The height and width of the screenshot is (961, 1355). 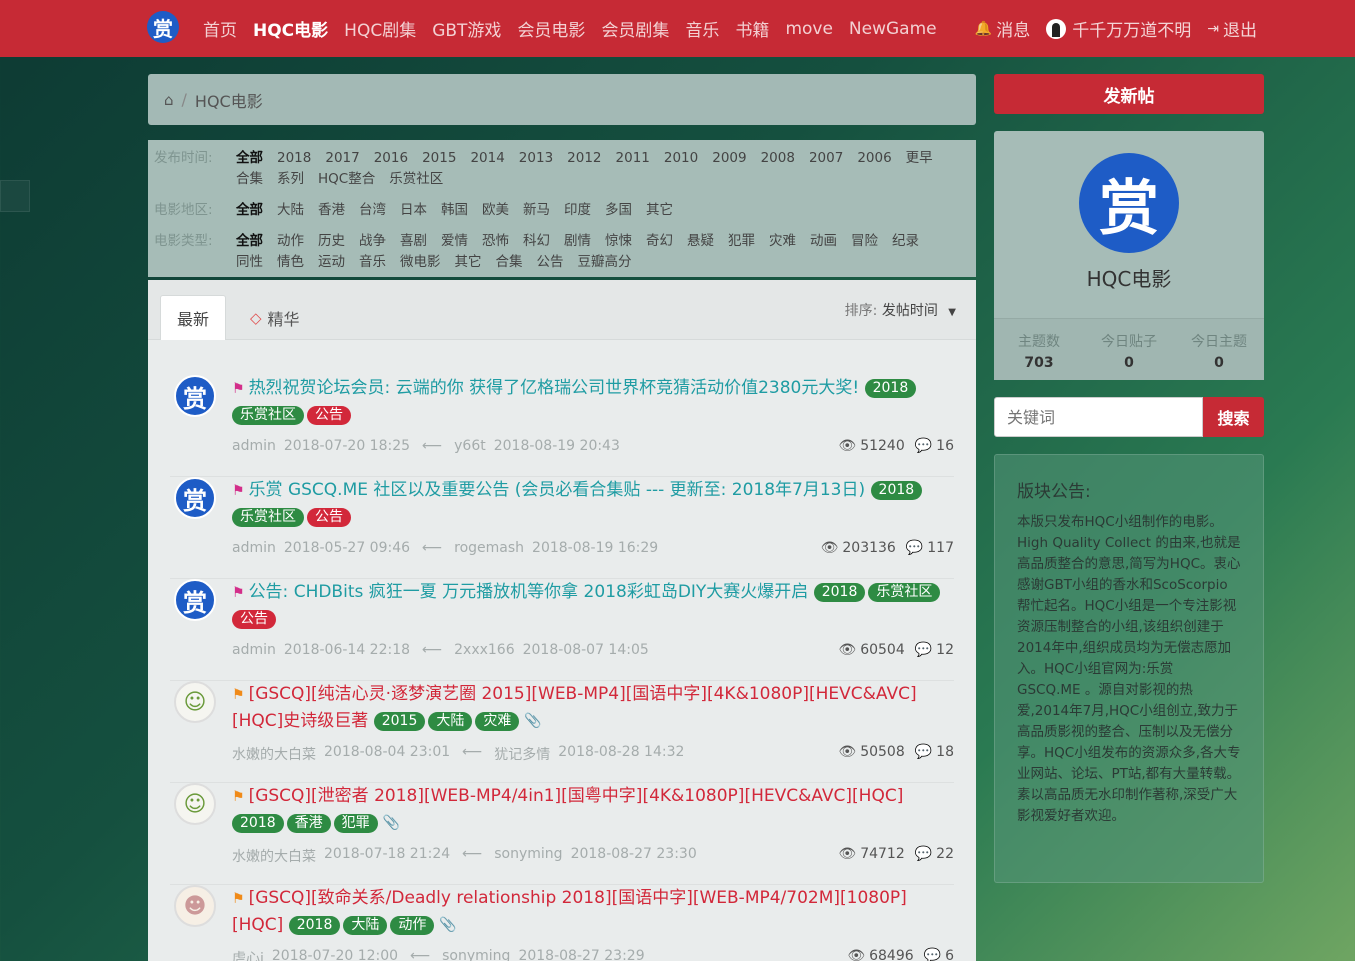 I want to click on filter-genre-option: 科幻, so click(x=536, y=241).